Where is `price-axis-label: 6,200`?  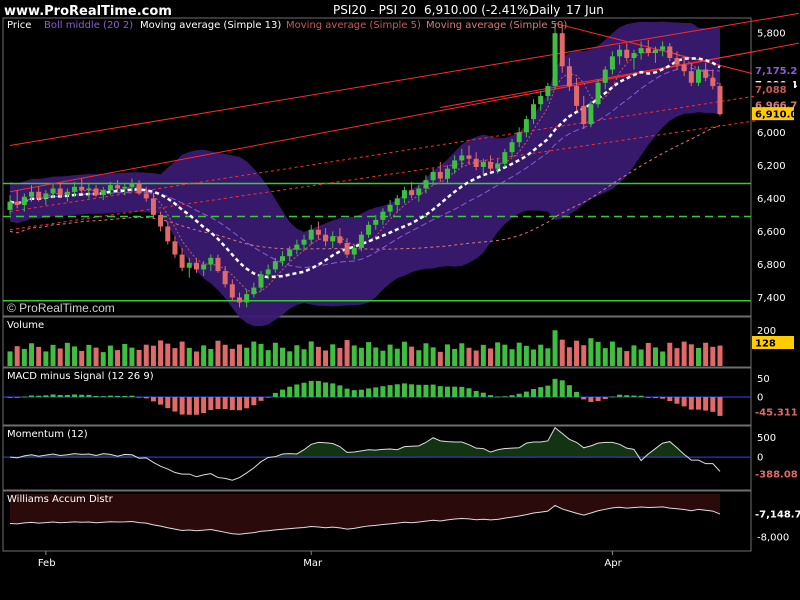
price-axis-label: 6,200 is located at coordinates (771, 166).